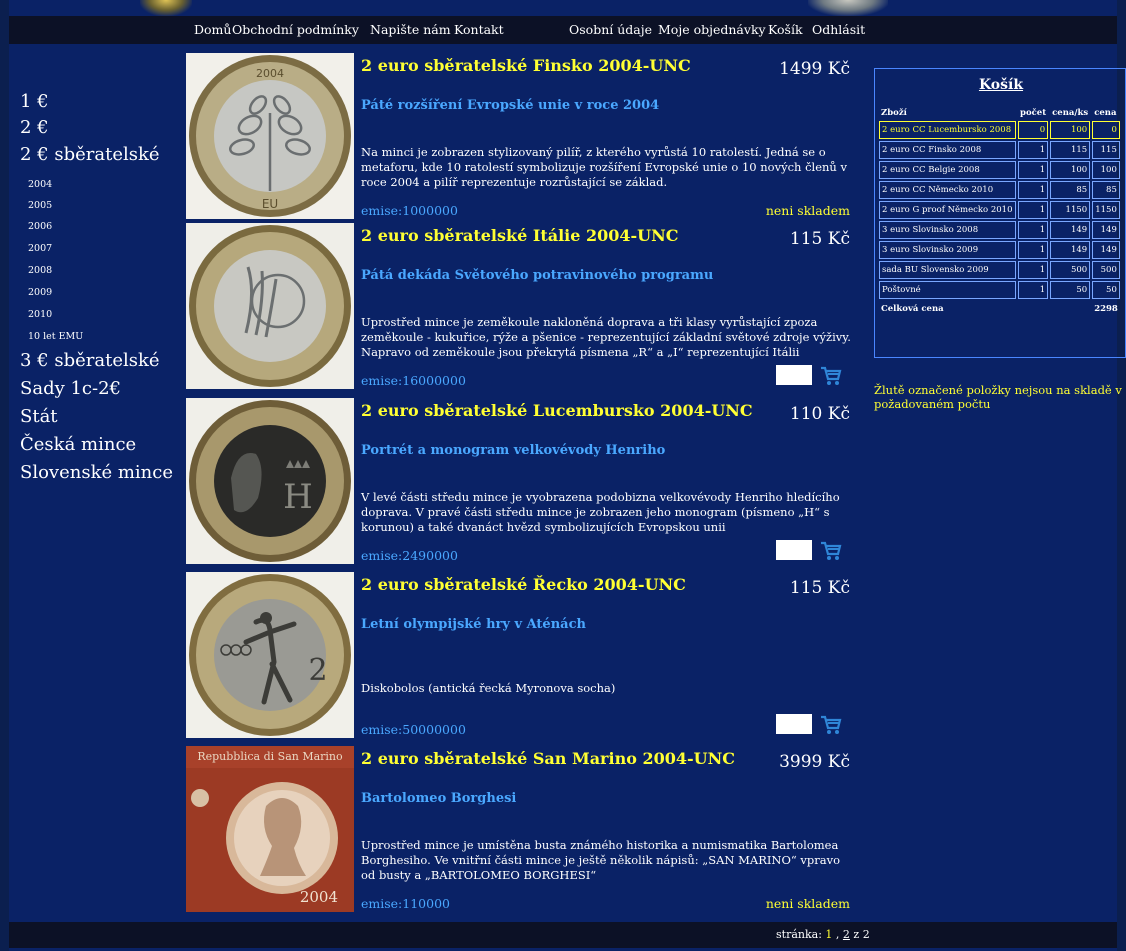 Image resolution: width=1126 pixels, height=951 pixels. What do you see at coordinates (999, 150) in the screenshot?
I see `cart-row: 2 euro CC Finsko 2008 1 115 115` at bounding box center [999, 150].